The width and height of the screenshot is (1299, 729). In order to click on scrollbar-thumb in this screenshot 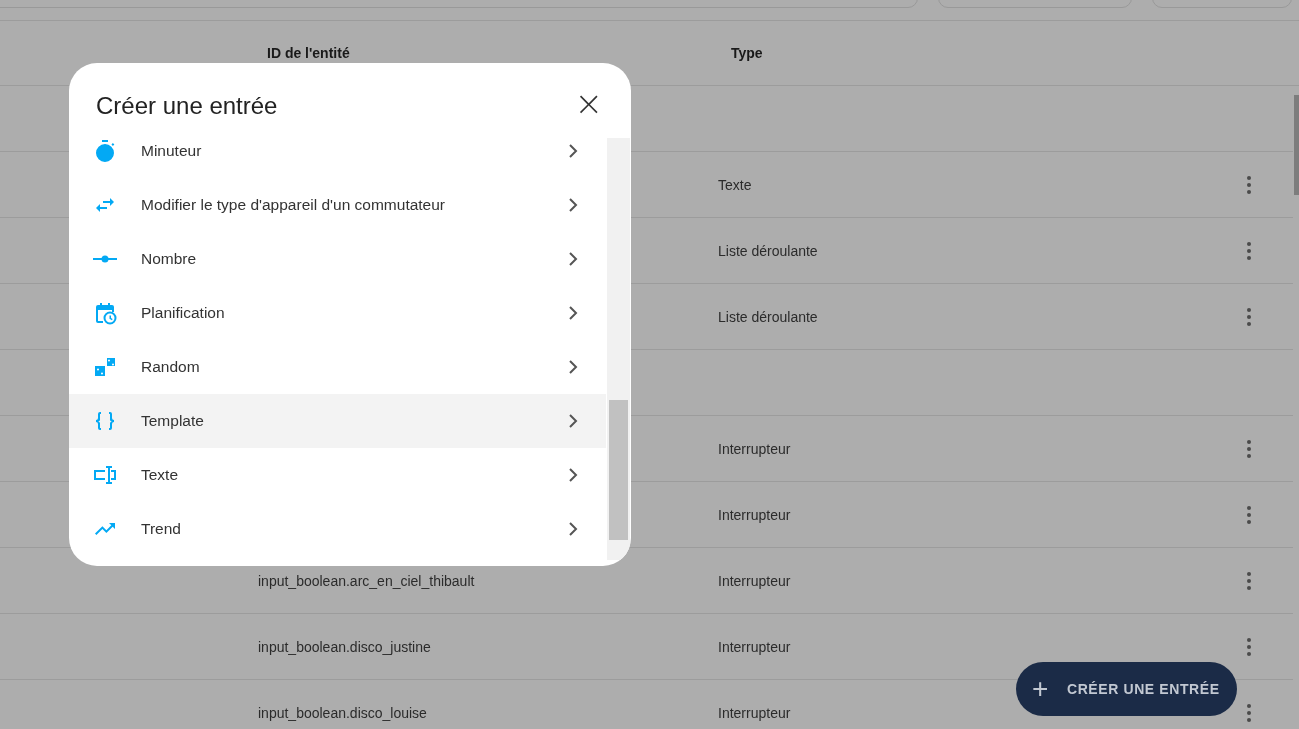, I will do `click(1296, 145)`.